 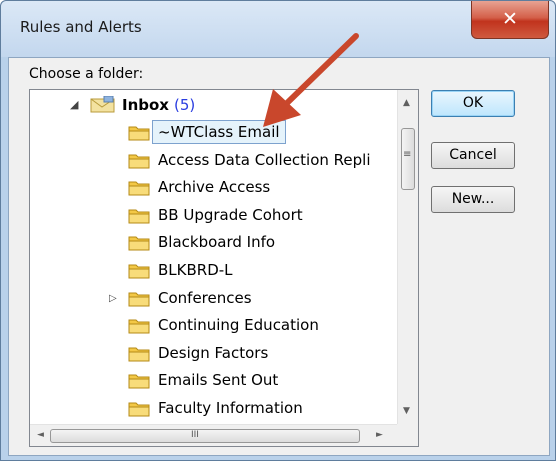 I want to click on tree-item-folder: Archive Access, so click(x=262, y=187).